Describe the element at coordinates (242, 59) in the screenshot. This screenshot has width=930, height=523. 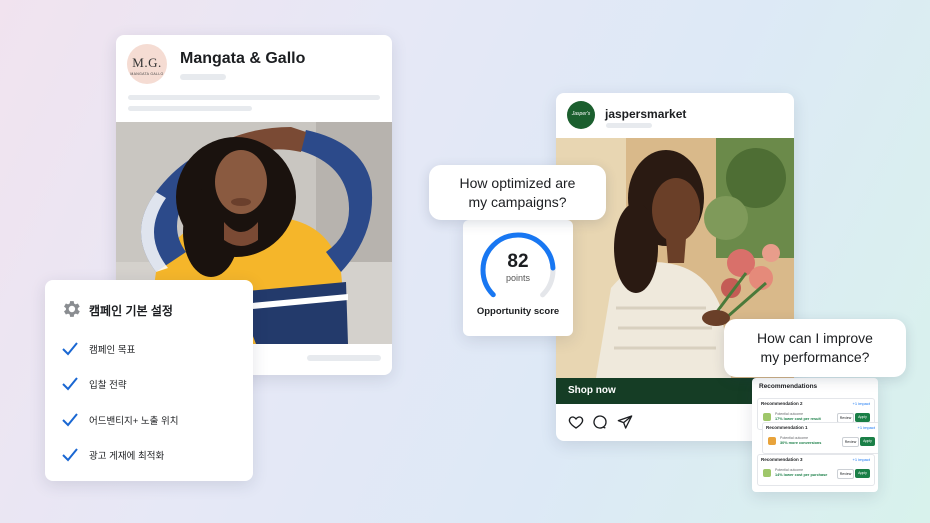
I see `mangata-name: Mangata & Gallo` at that location.